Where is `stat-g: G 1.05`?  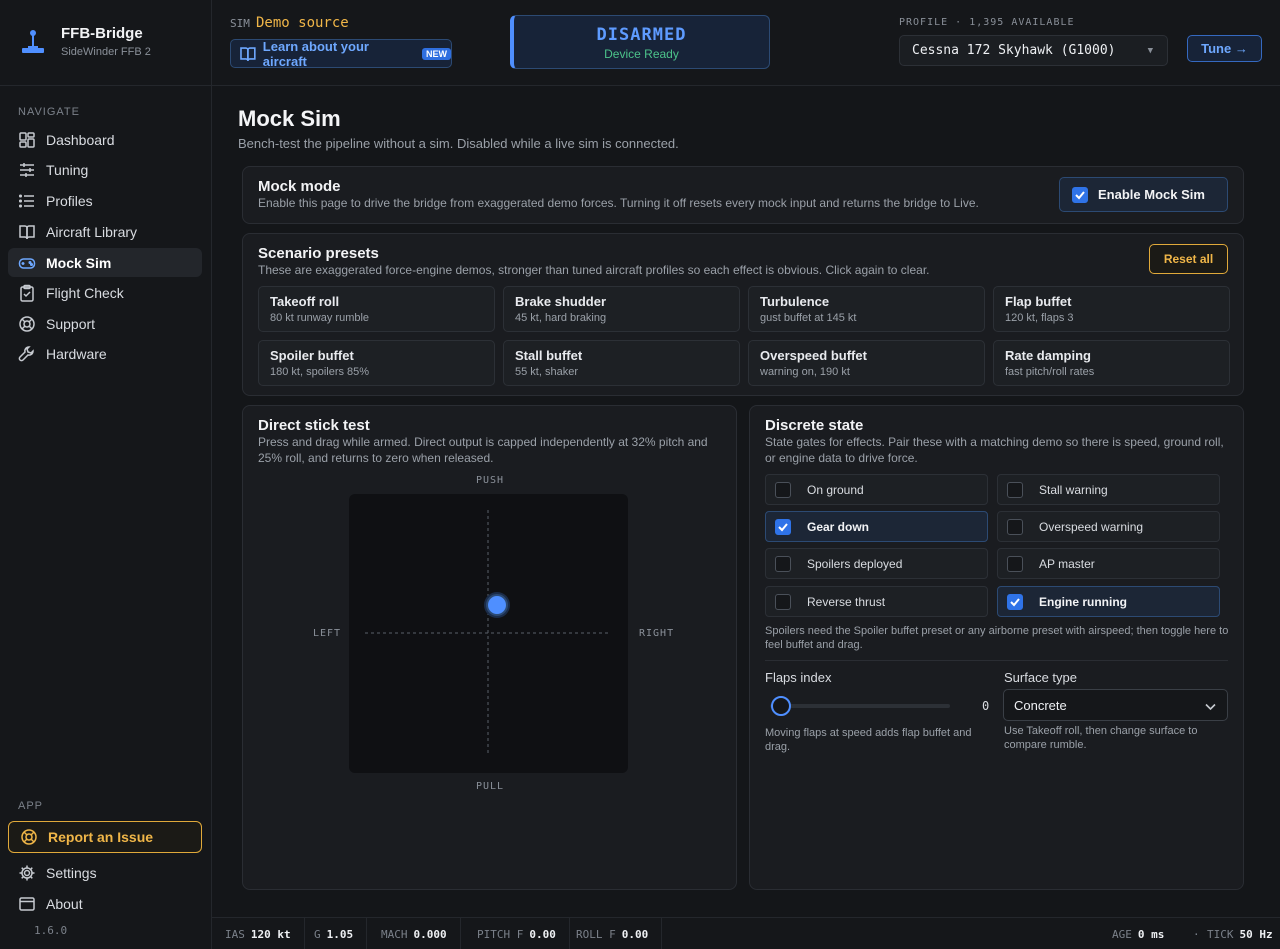 stat-g: G 1.05 is located at coordinates (334, 933).